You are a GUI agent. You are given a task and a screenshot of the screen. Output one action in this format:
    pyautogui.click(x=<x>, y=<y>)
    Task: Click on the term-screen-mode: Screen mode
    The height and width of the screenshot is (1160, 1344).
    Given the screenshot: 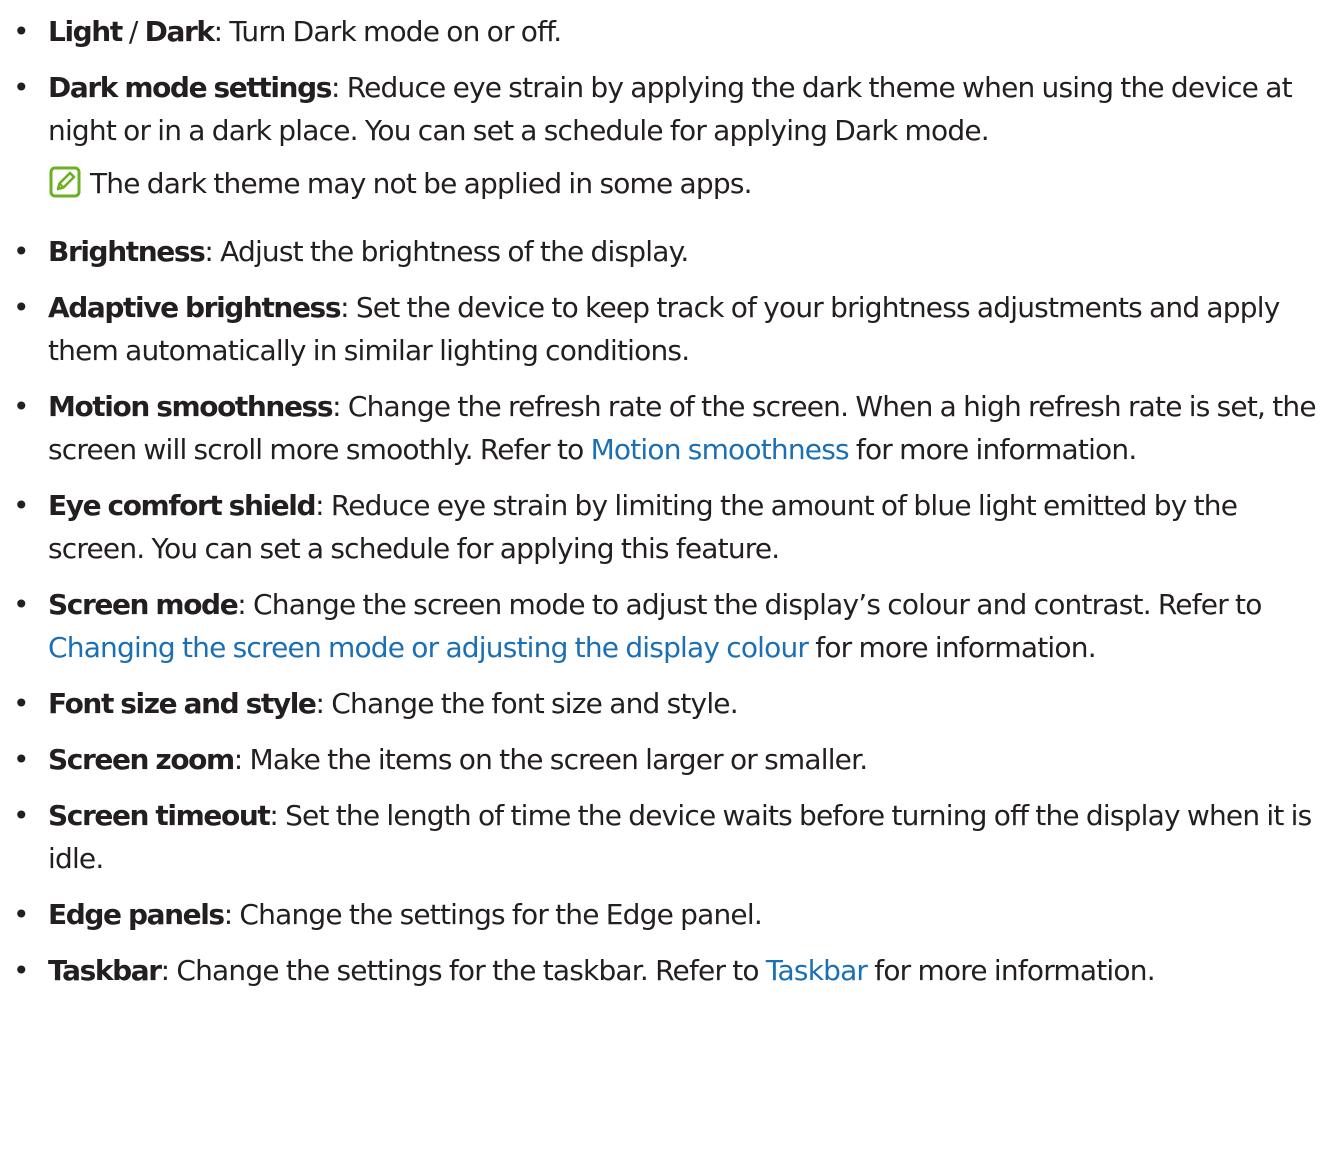 What is the action you would take?
    pyautogui.click(x=143, y=604)
    